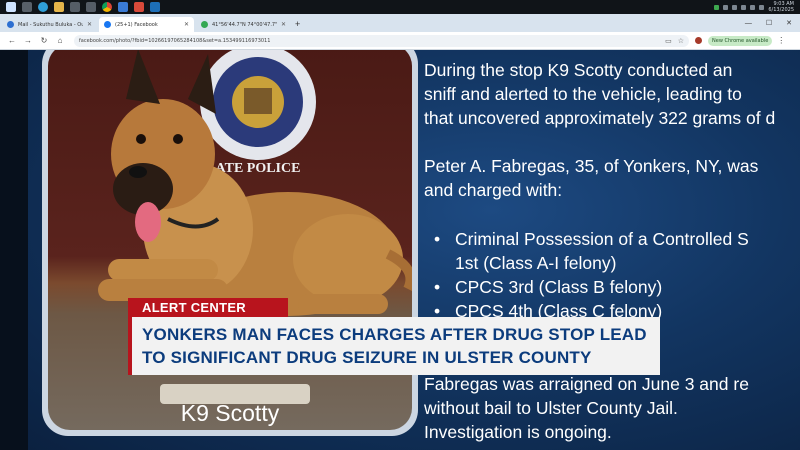  Describe the element at coordinates (208, 307) in the screenshot. I see `alert-center-tag: ALERT CENTER` at that location.